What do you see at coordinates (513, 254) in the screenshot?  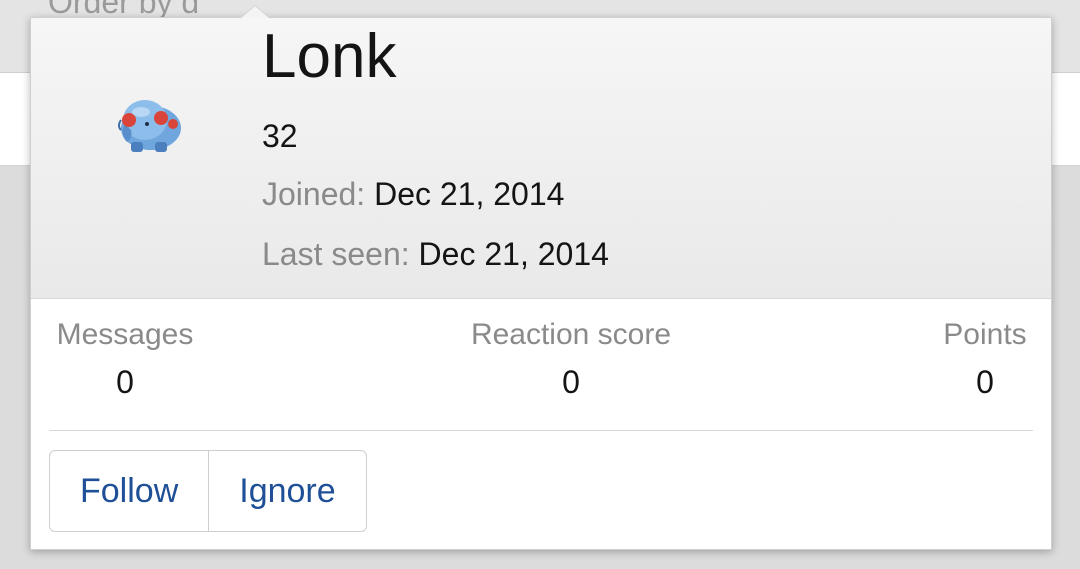 I see `last-seen-date: Dec 21, 2014` at bounding box center [513, 254].